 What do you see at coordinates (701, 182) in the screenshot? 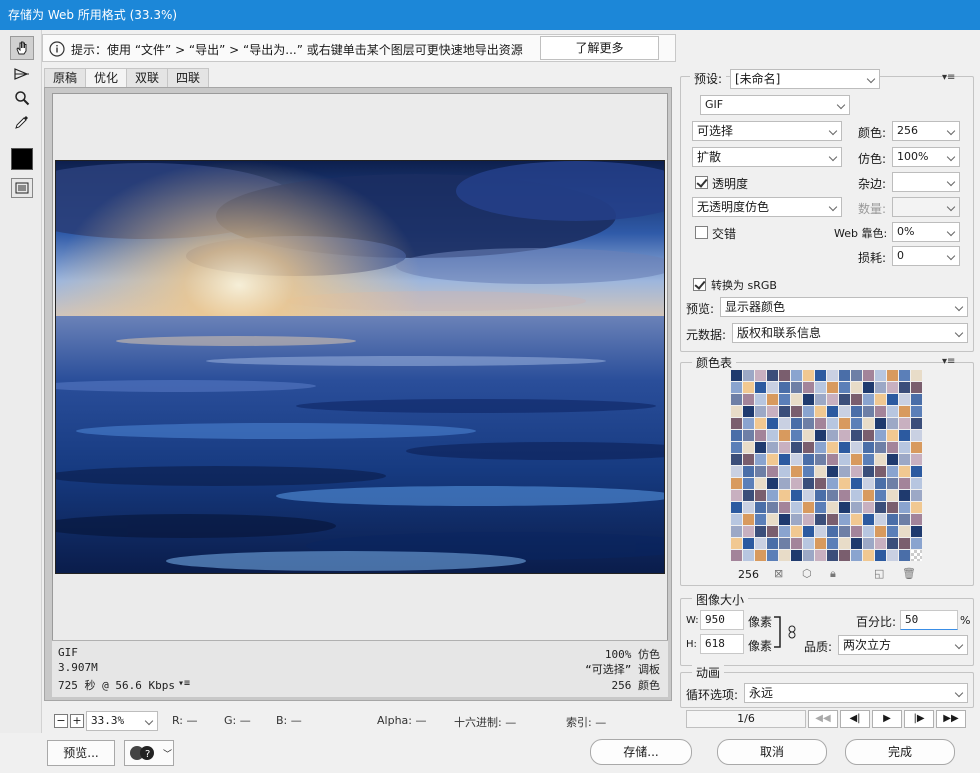
I see `transparency-checkbox` at bounding box center [701, 182].